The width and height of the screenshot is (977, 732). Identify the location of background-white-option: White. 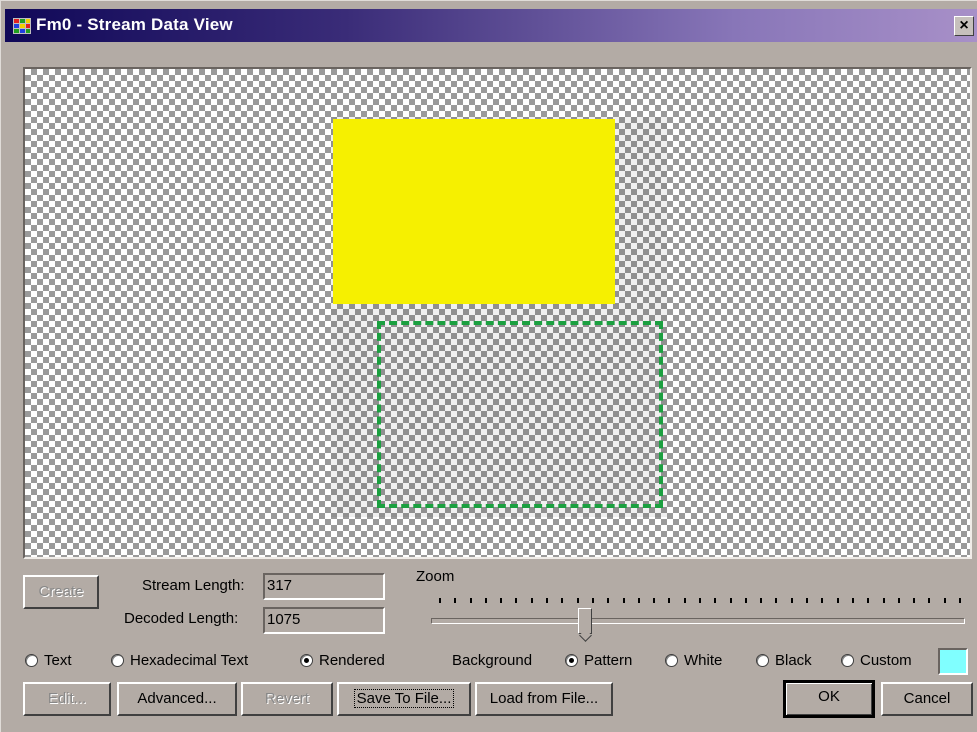
(693, 660).